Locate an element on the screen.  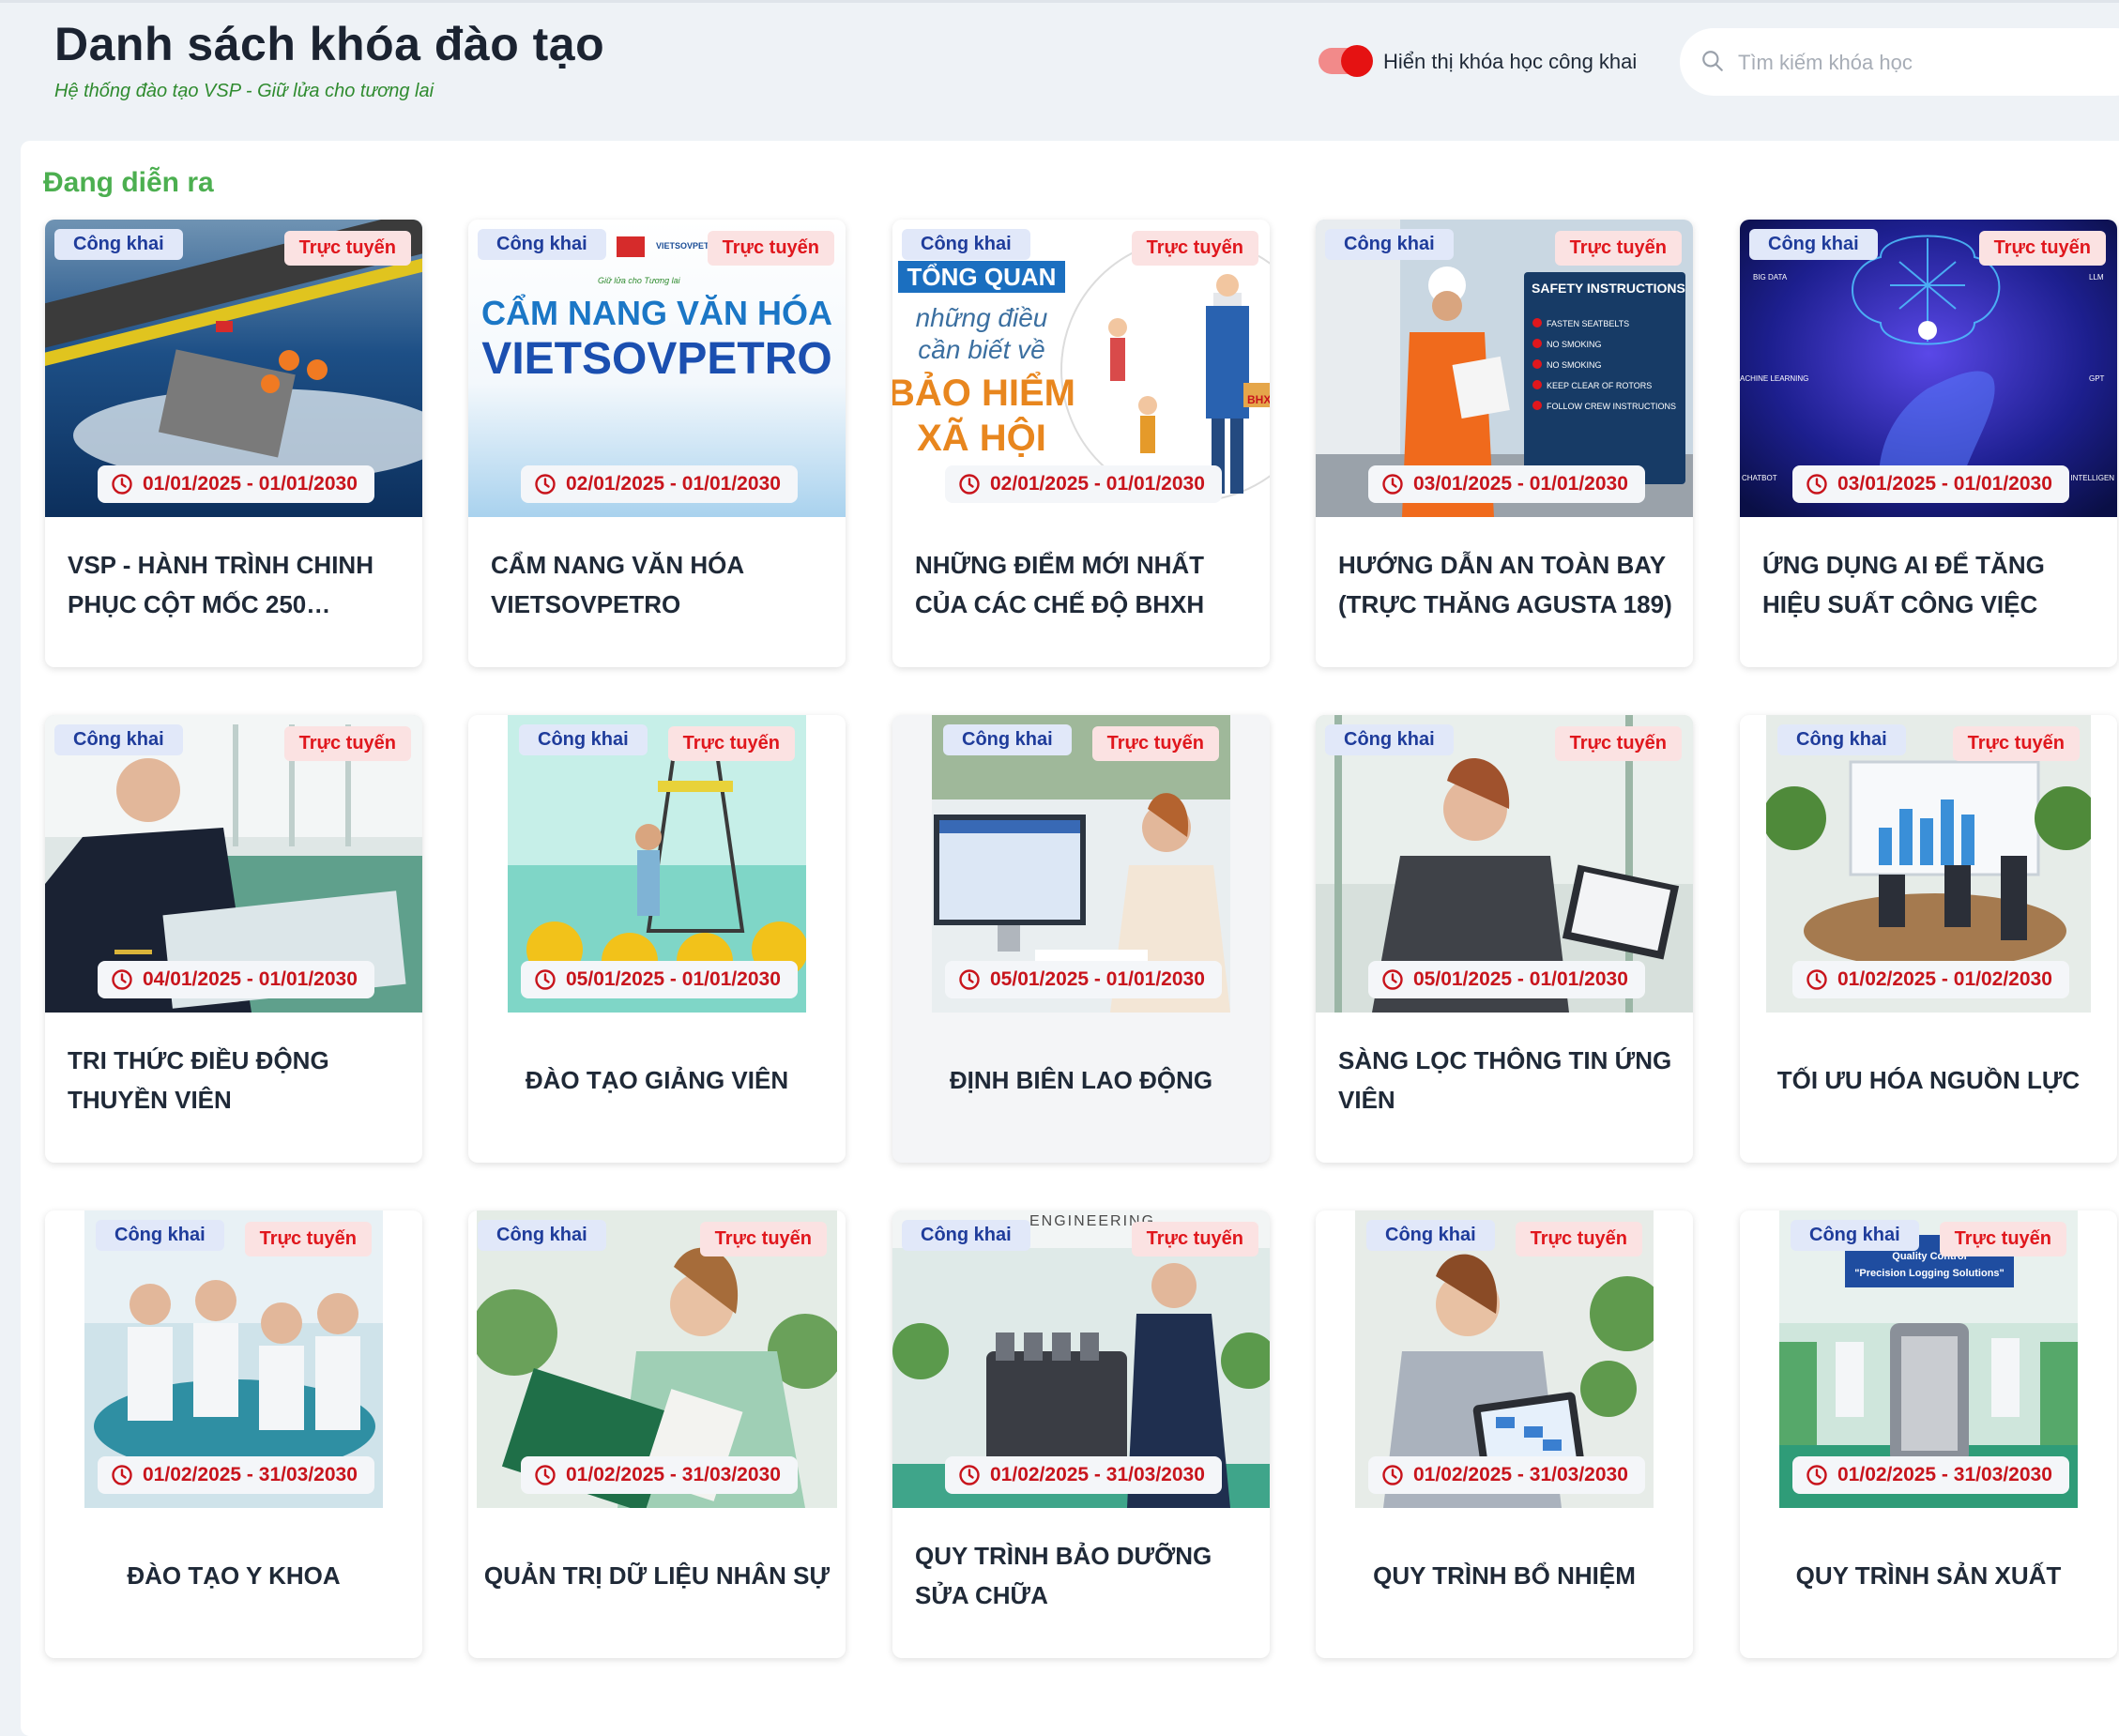
svg-text: BIG DATA is located at coordinates (1770, 277).